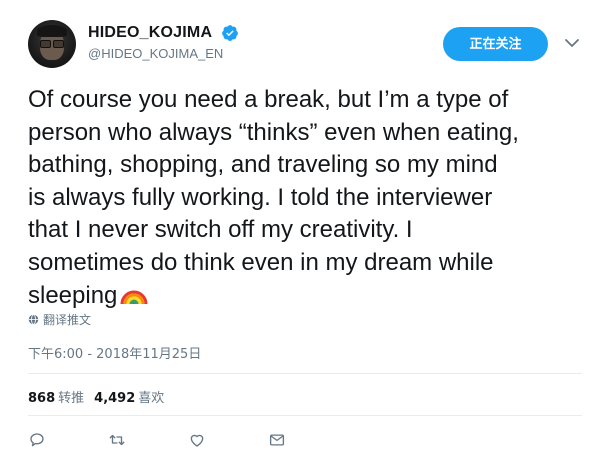  Describe the element at coordinates (277, 440) in the screenshot. I see `envelope-icon` at that location.